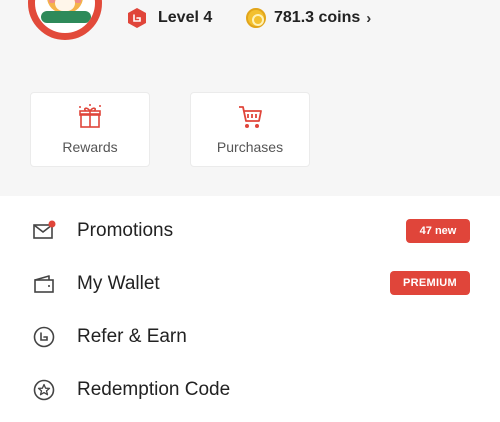  Describe the element at coordinates (369, 18) in the screenshot. I see `chevron-right-icon: ›` at that location.